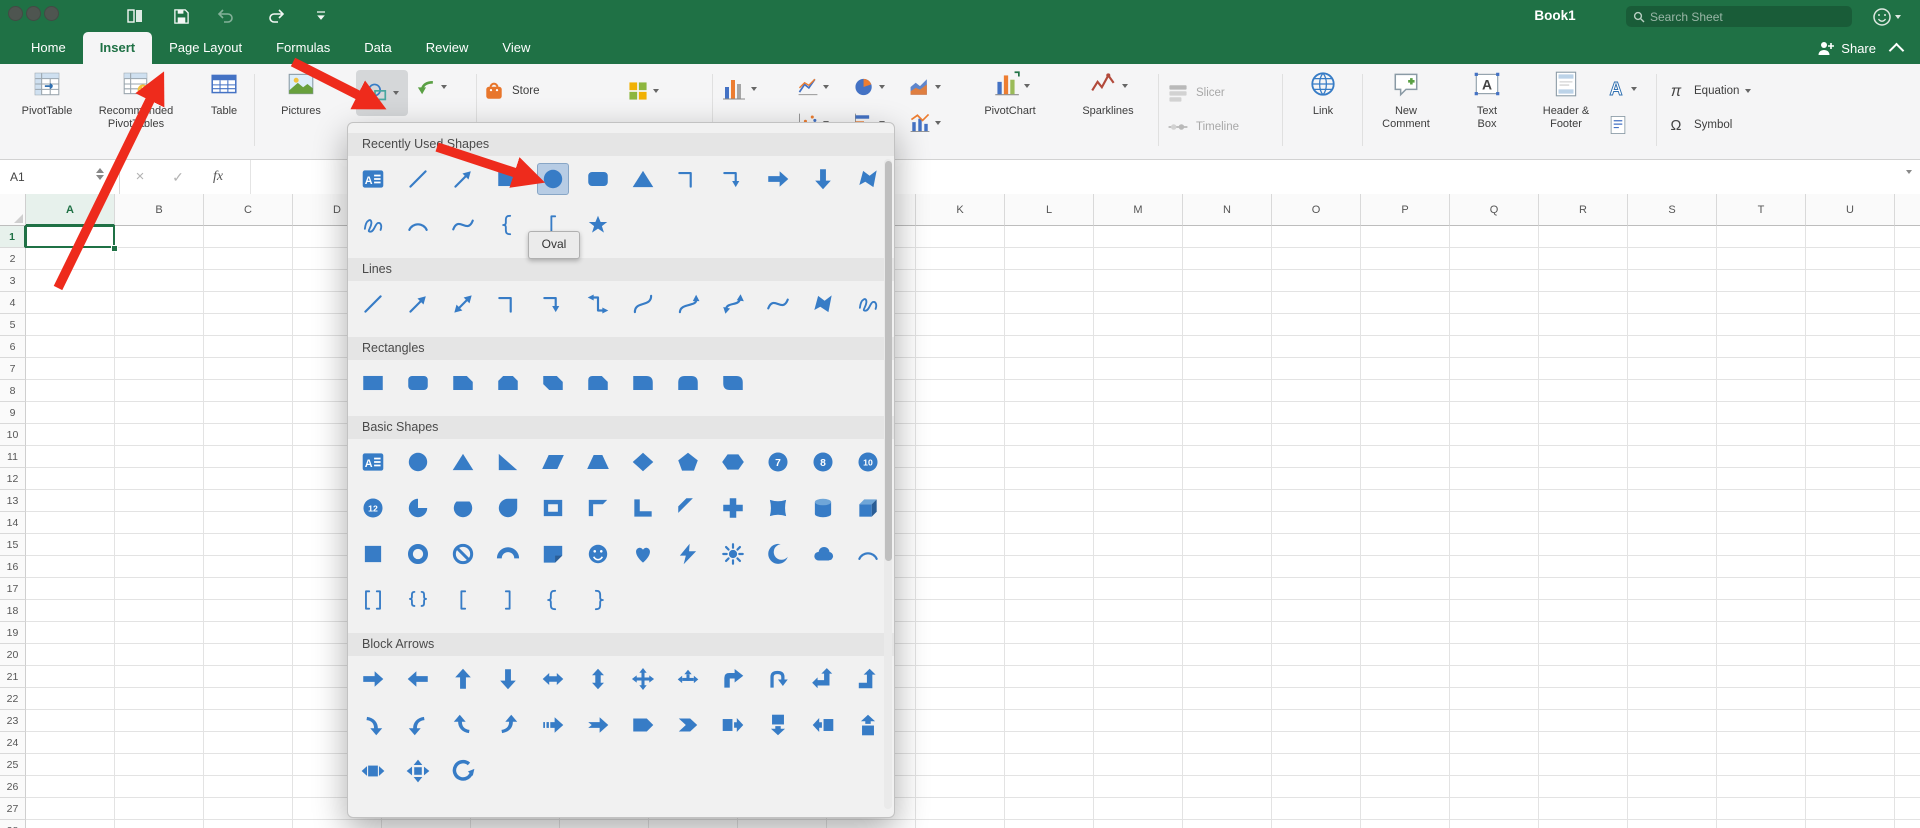 The height and width of the screenshot is (828, 1920). What do you see at coordinates (508, 508) in the screenshot?
I see `shape-teardrop-icon` at bounding box center [508, 508].